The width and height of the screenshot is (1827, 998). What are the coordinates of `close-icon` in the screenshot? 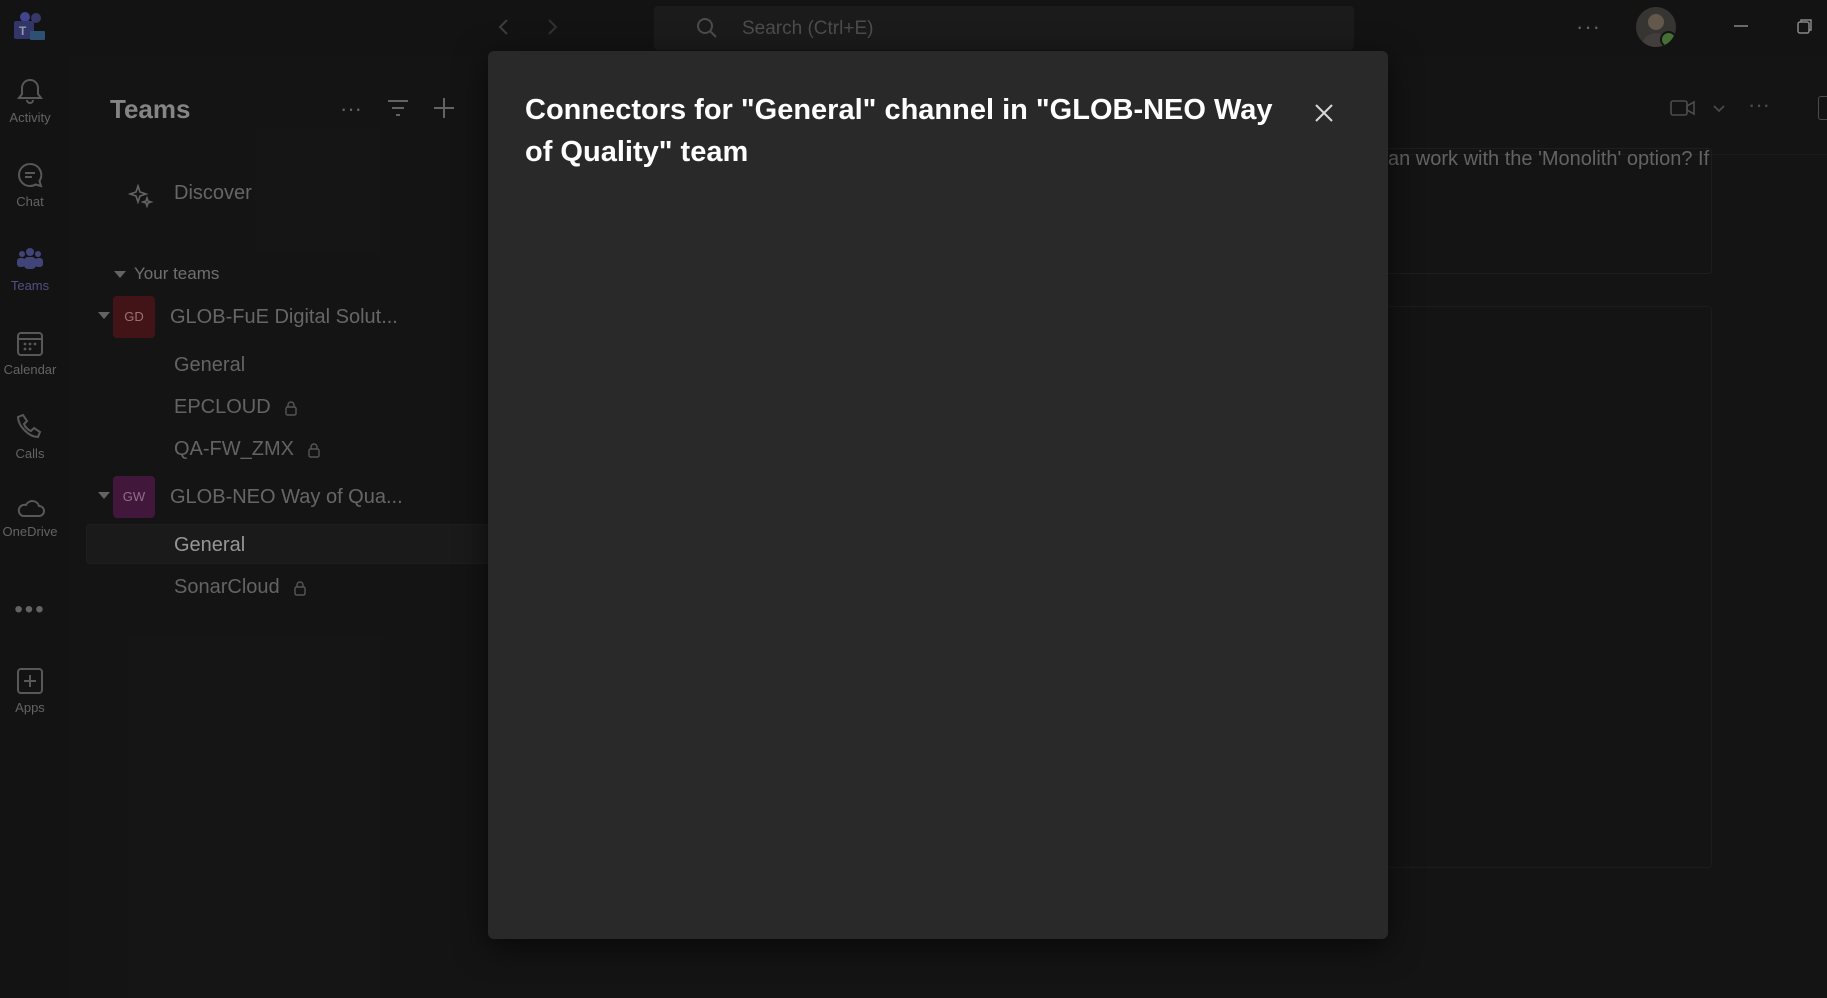 It's located at (1324, 113).